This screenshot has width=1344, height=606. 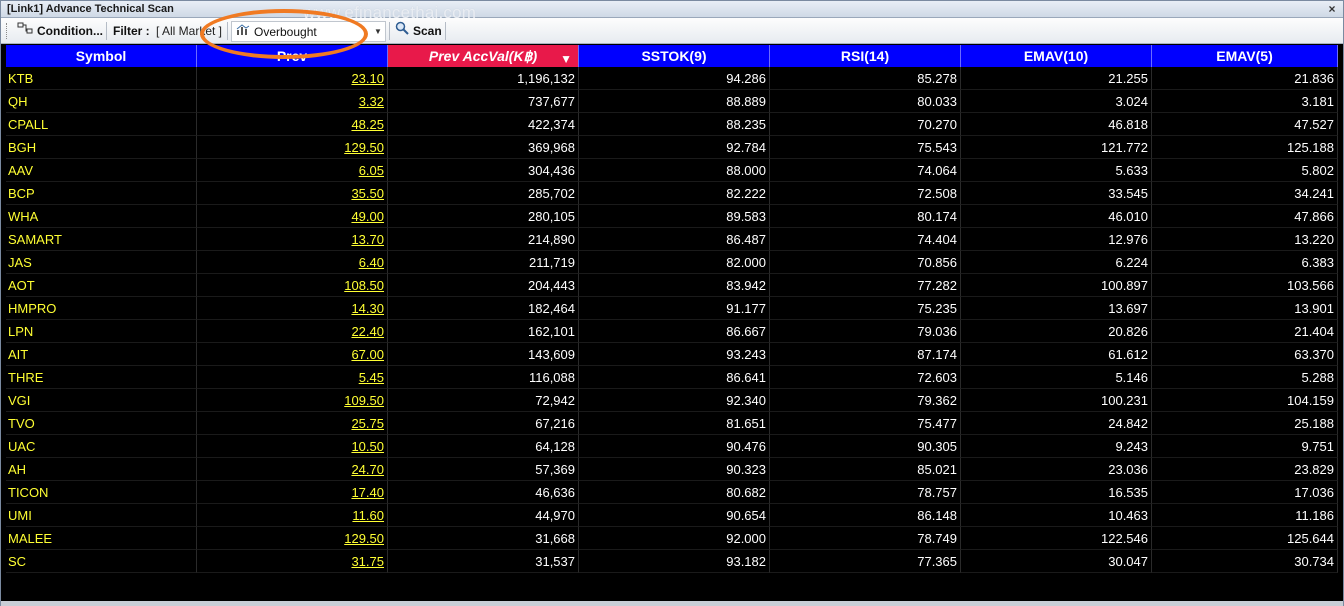 I want to click on emav5-cell: 21.404, so click(x=1245, y=331).